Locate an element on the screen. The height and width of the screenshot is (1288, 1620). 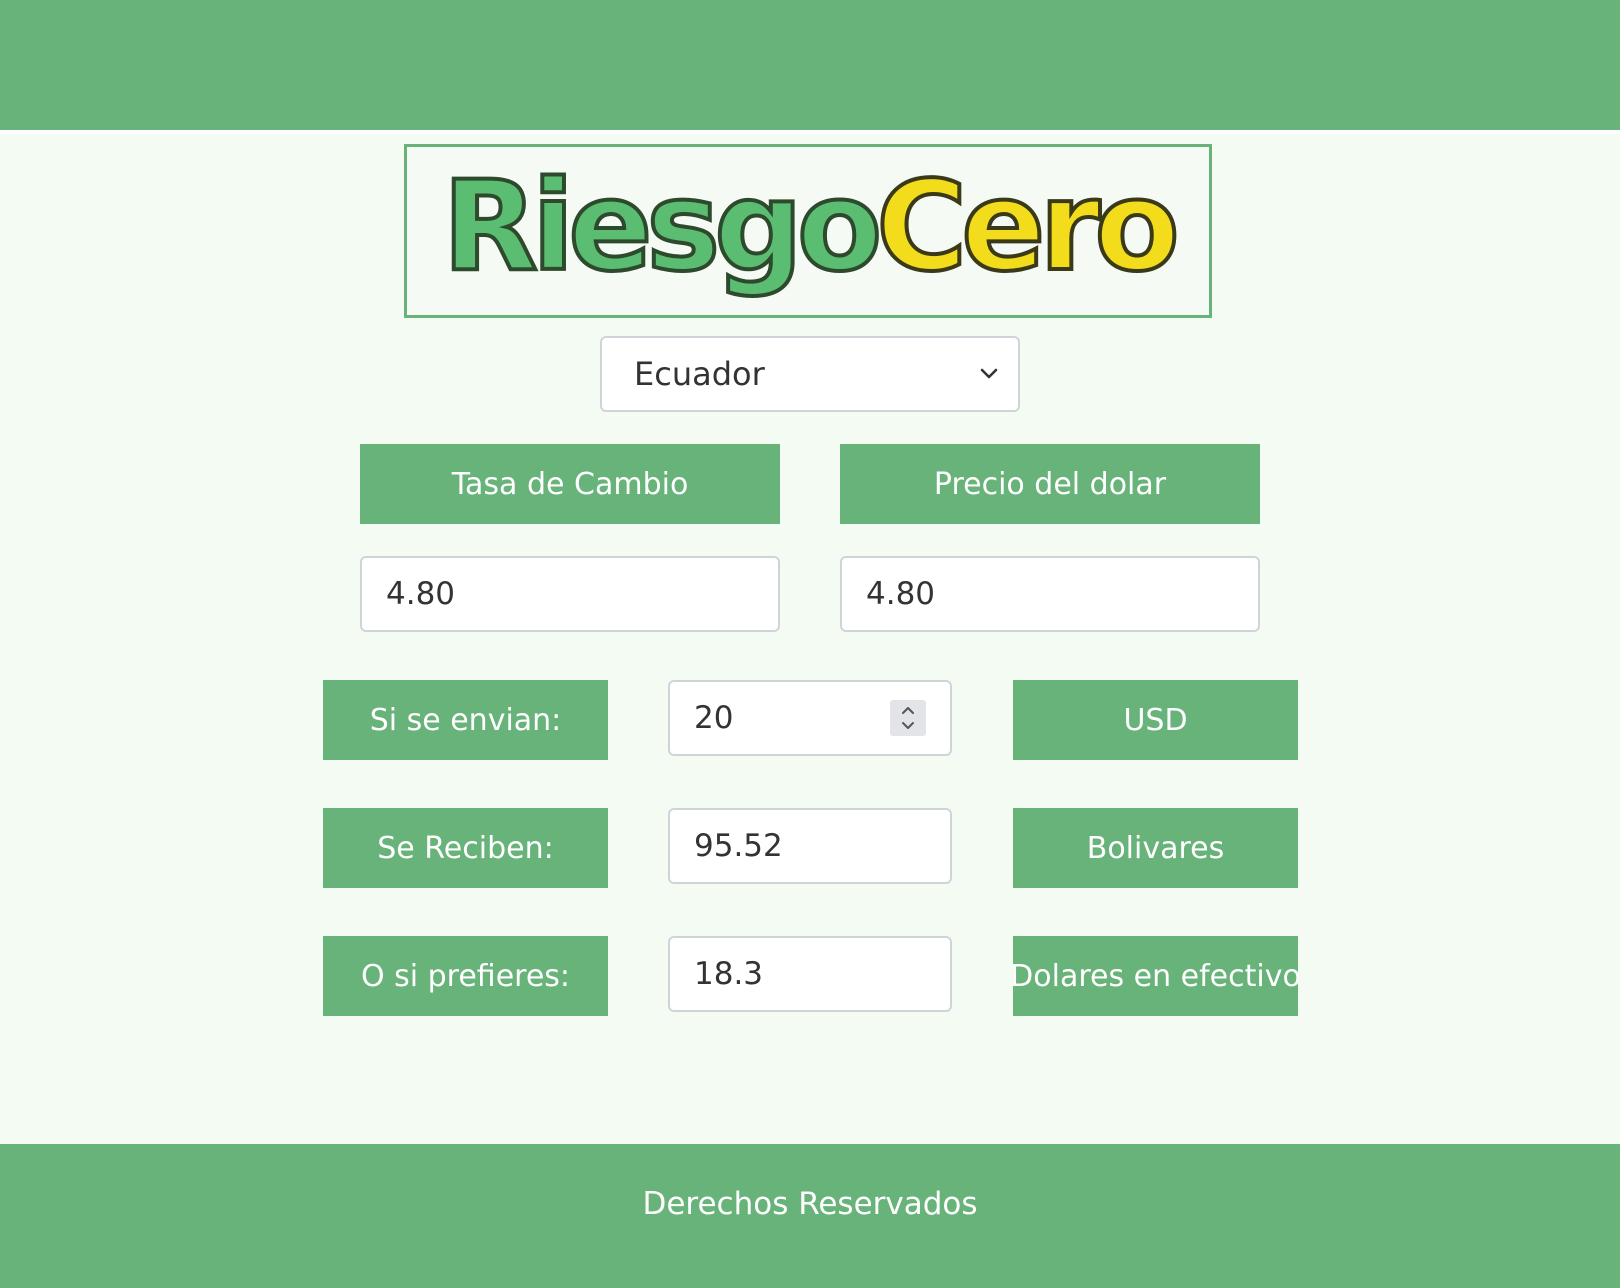
receive-currency-label: Bolivares is located at coordinates (1155, 848).